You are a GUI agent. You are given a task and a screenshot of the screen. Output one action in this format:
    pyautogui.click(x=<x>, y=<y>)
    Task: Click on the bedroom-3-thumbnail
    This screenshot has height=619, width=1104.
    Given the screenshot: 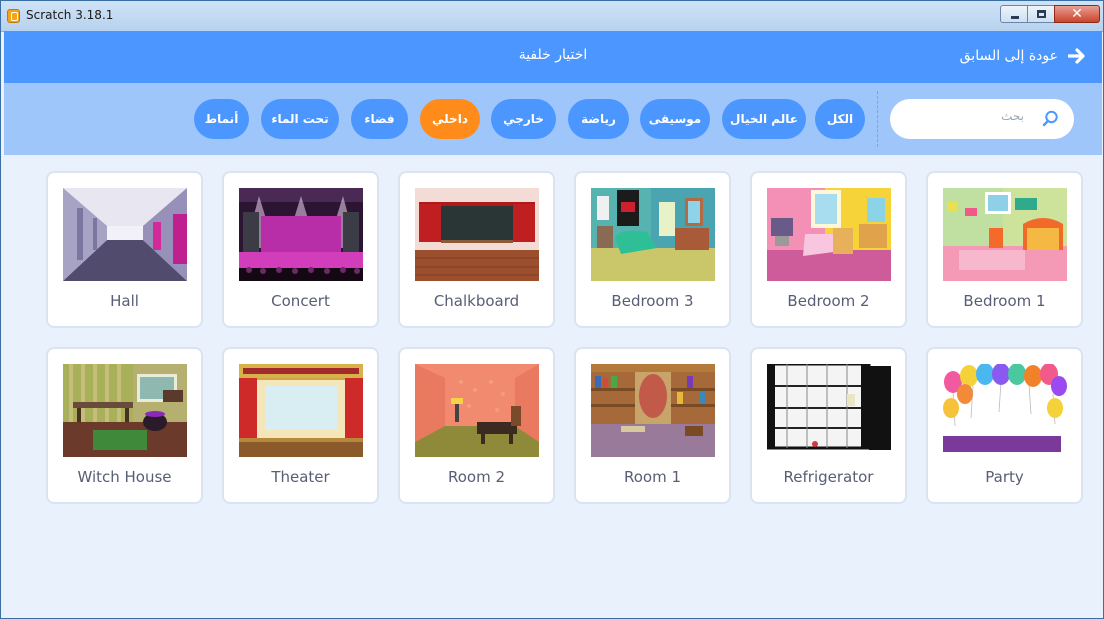 What is the action you would take?
    pyautogui.click(x=653, y=234)
    